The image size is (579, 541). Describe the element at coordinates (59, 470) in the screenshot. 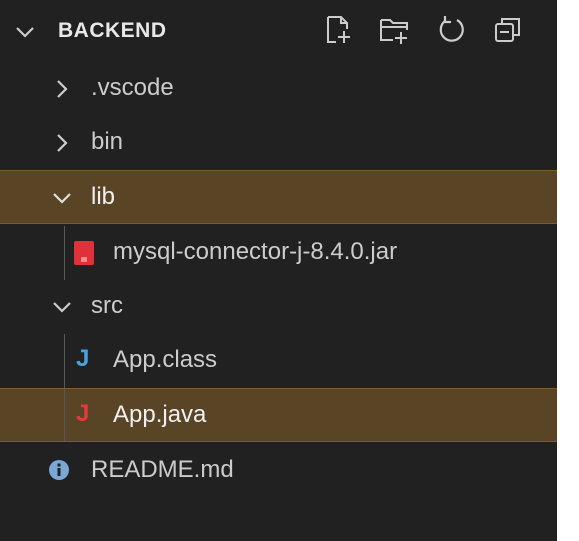

I see `info-icon` at that location.